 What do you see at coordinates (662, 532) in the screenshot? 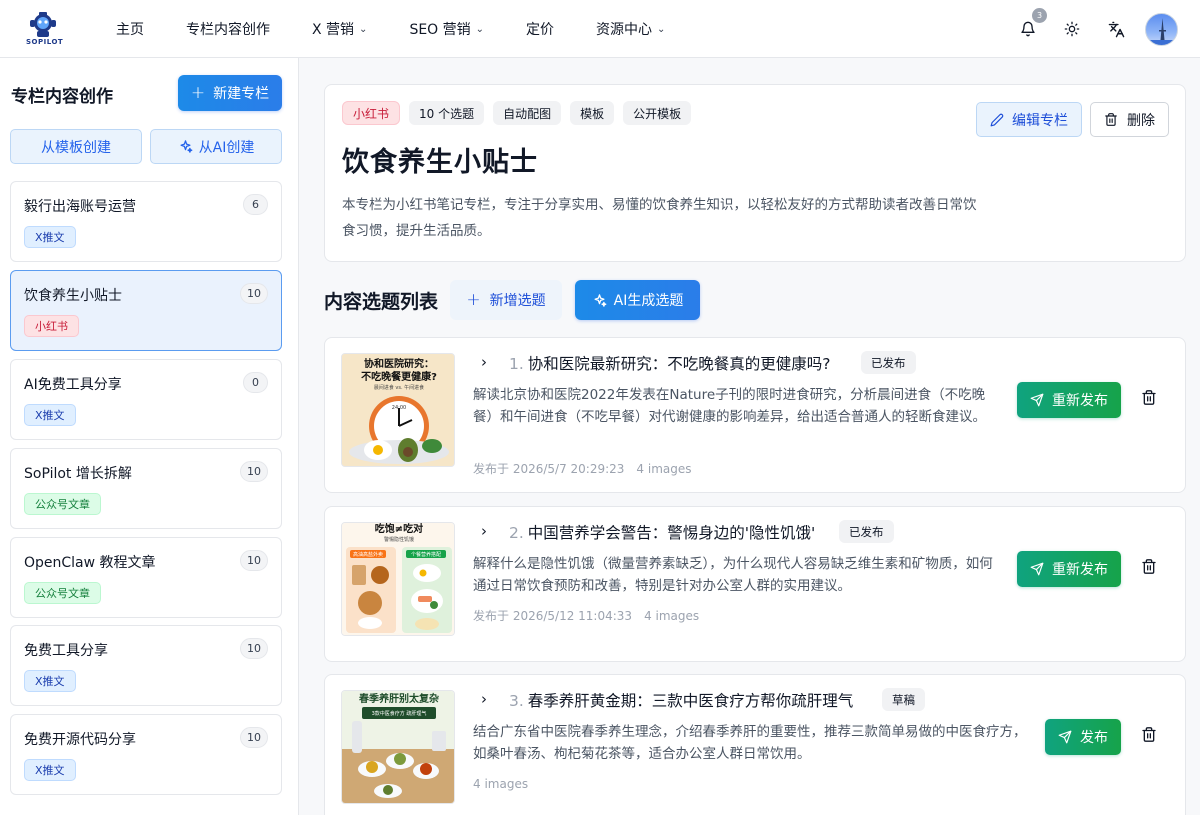
I see `topic-title: 2. 中国营养学会警告：警惕身边的'隐性饥饿'` at bounding box center [662, 532].